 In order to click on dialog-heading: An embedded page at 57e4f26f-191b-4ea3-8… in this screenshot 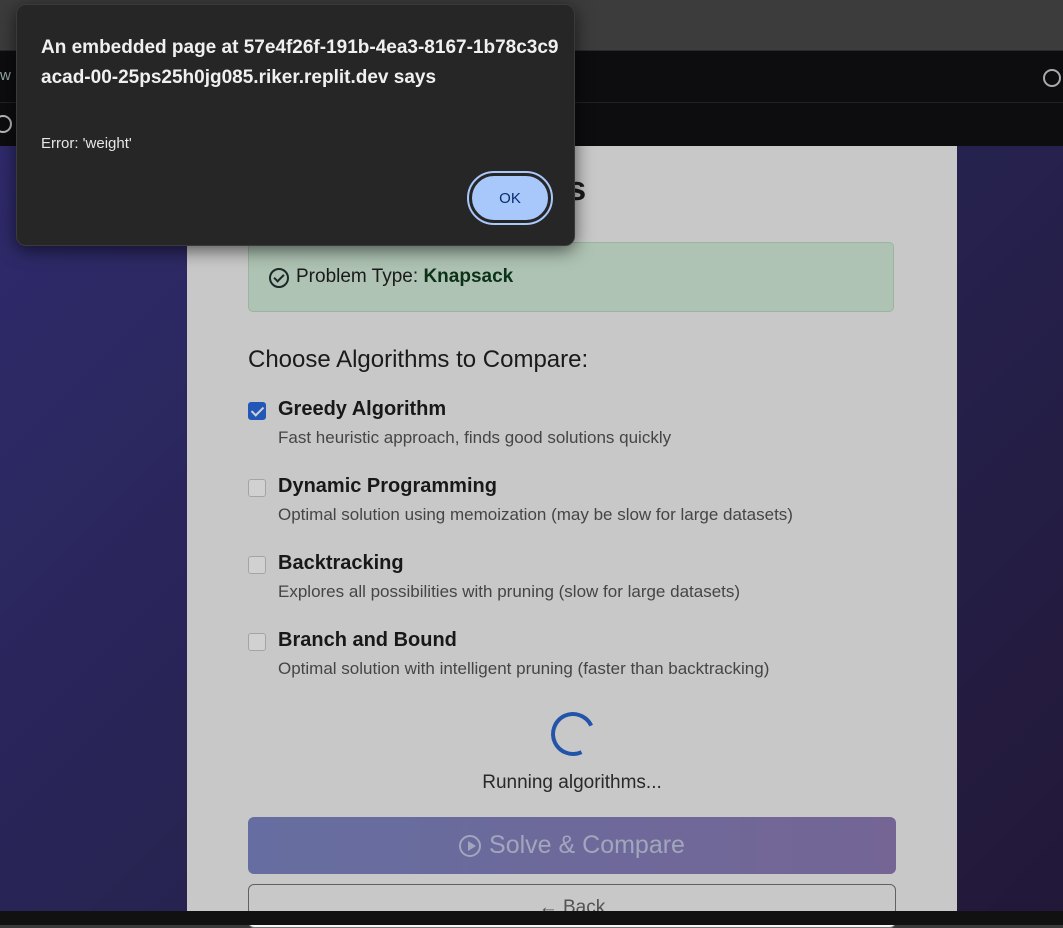, I will do `click(300, 62)`.